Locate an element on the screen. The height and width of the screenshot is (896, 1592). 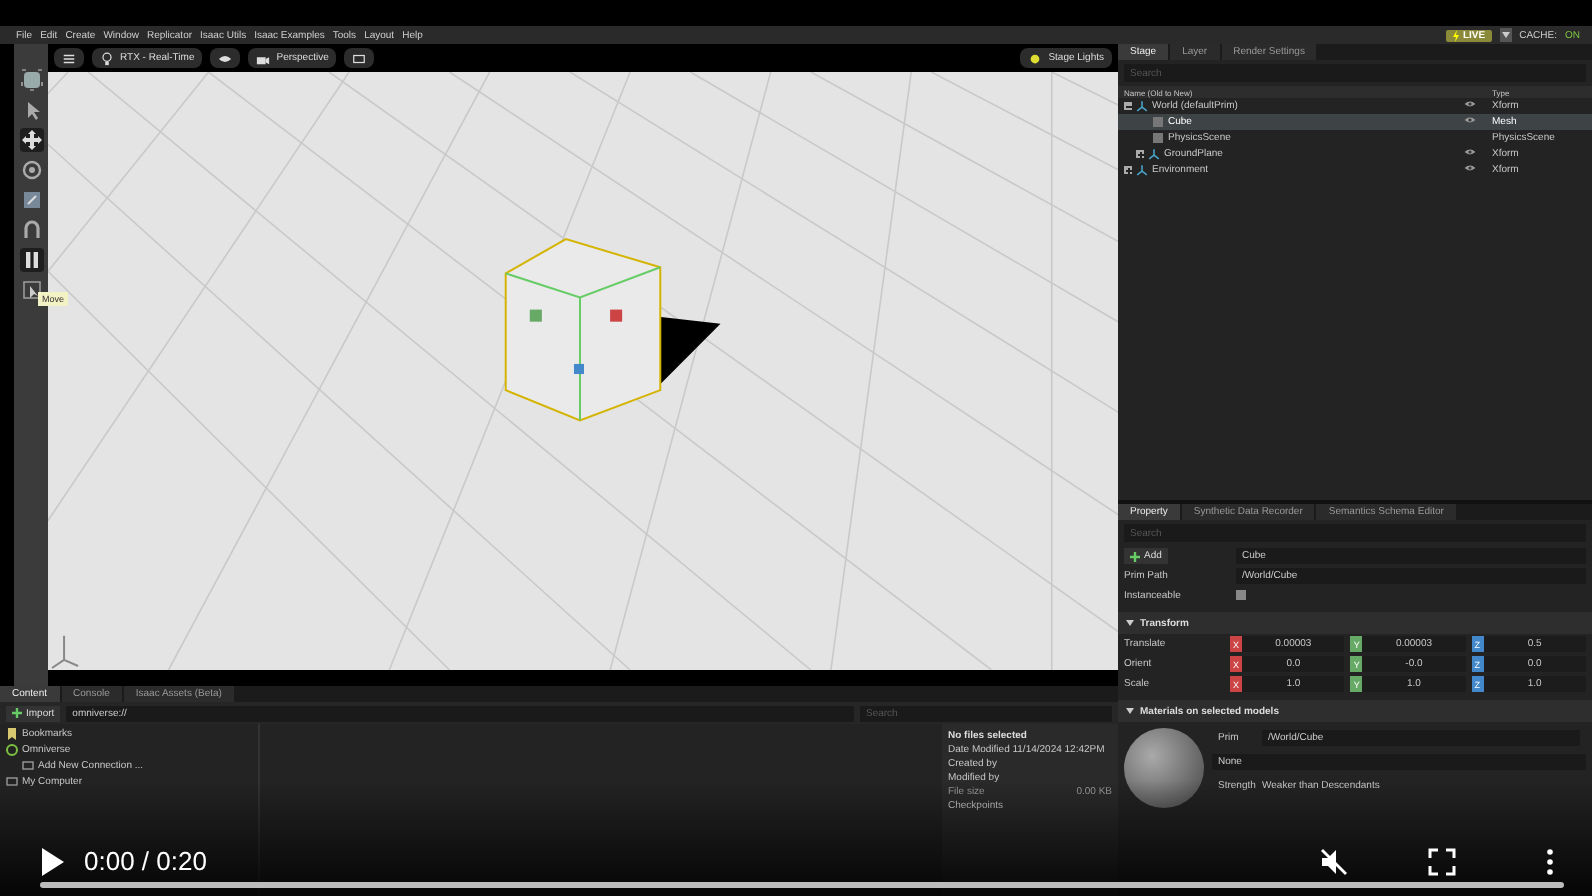
capture-button is located at coordinates (359, 58).